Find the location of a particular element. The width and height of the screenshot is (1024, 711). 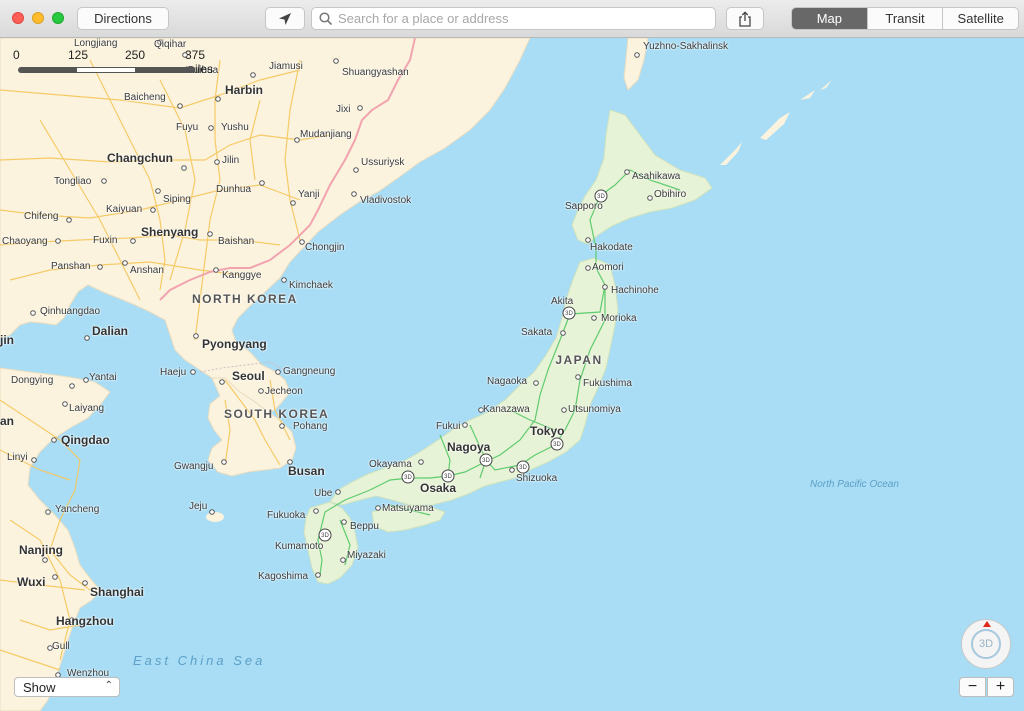

city-label: Sapporo is located at coordinates (584, 206).